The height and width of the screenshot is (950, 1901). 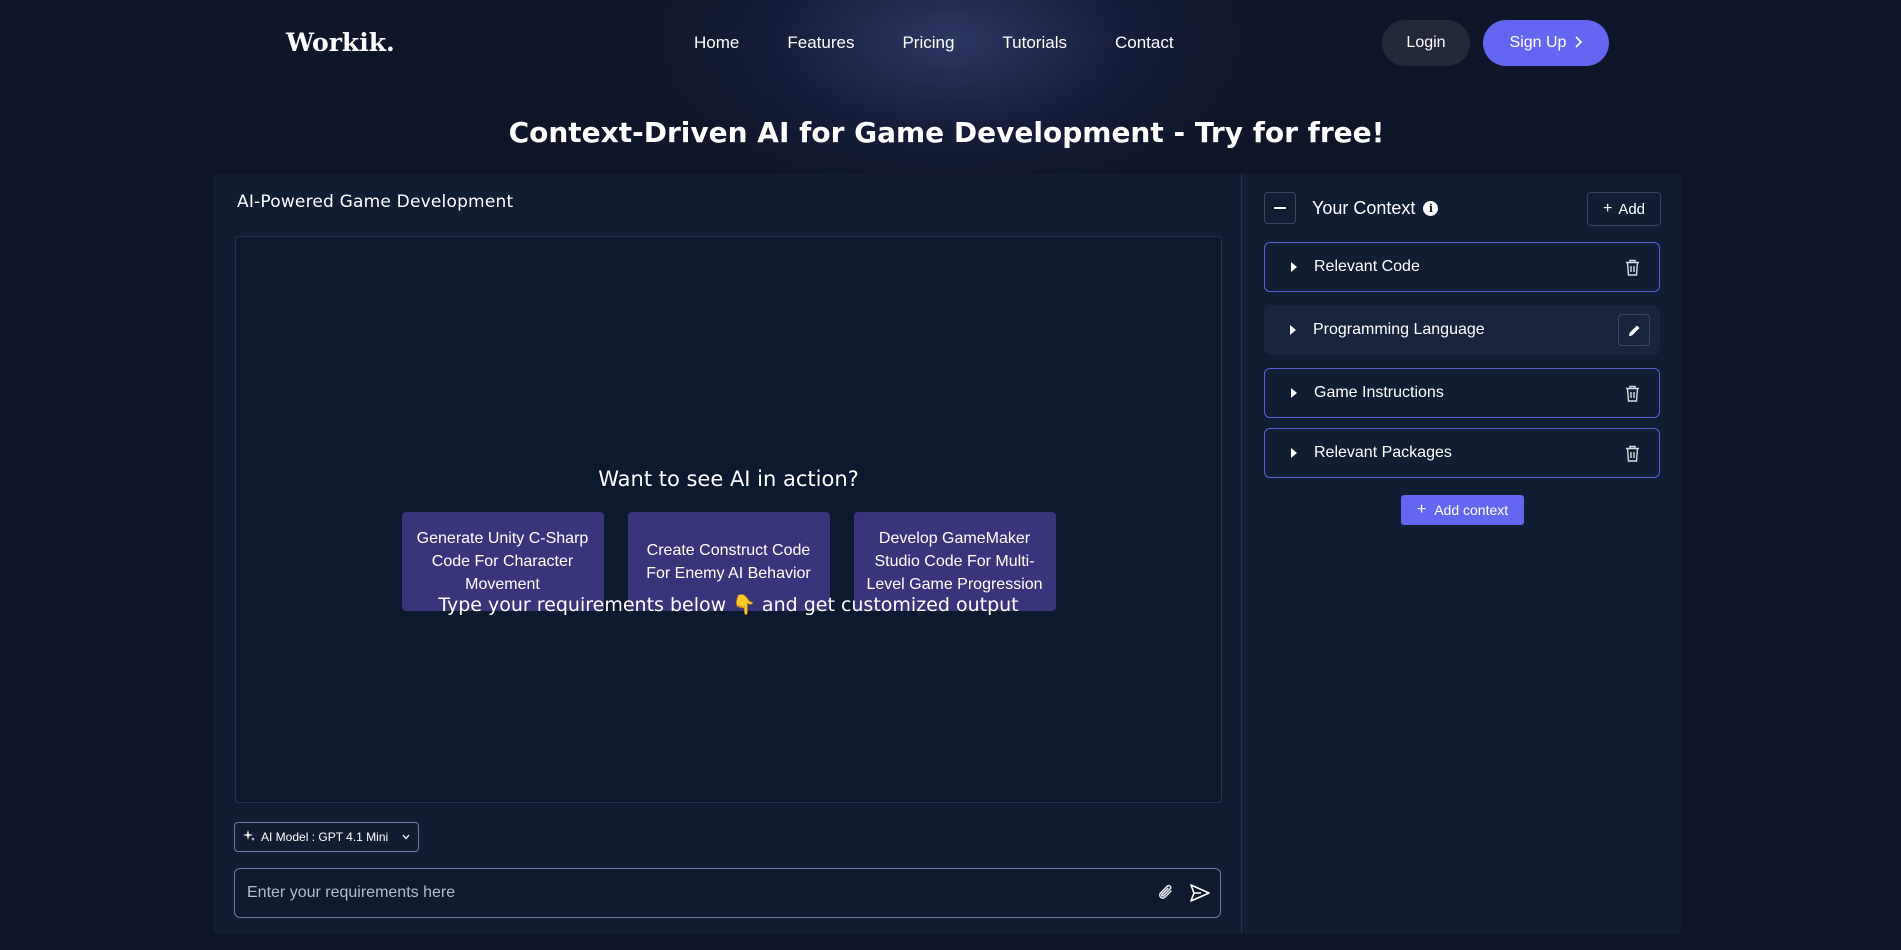 I want to click on sparkle-icon, so click(x=249, y=837).